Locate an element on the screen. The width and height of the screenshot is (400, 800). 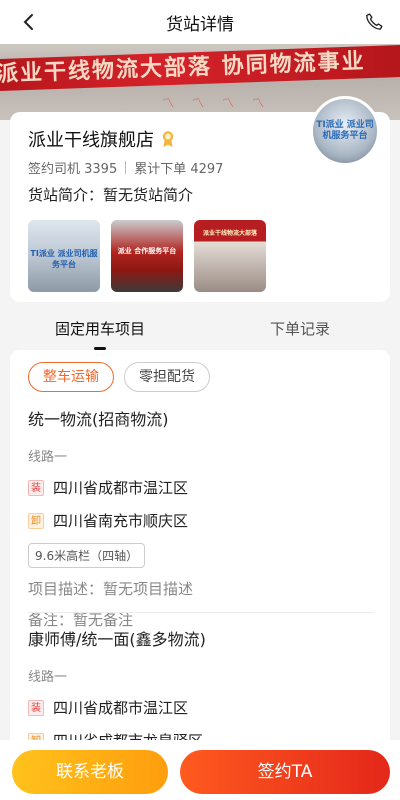
divider is located at coordinates (201, 612).